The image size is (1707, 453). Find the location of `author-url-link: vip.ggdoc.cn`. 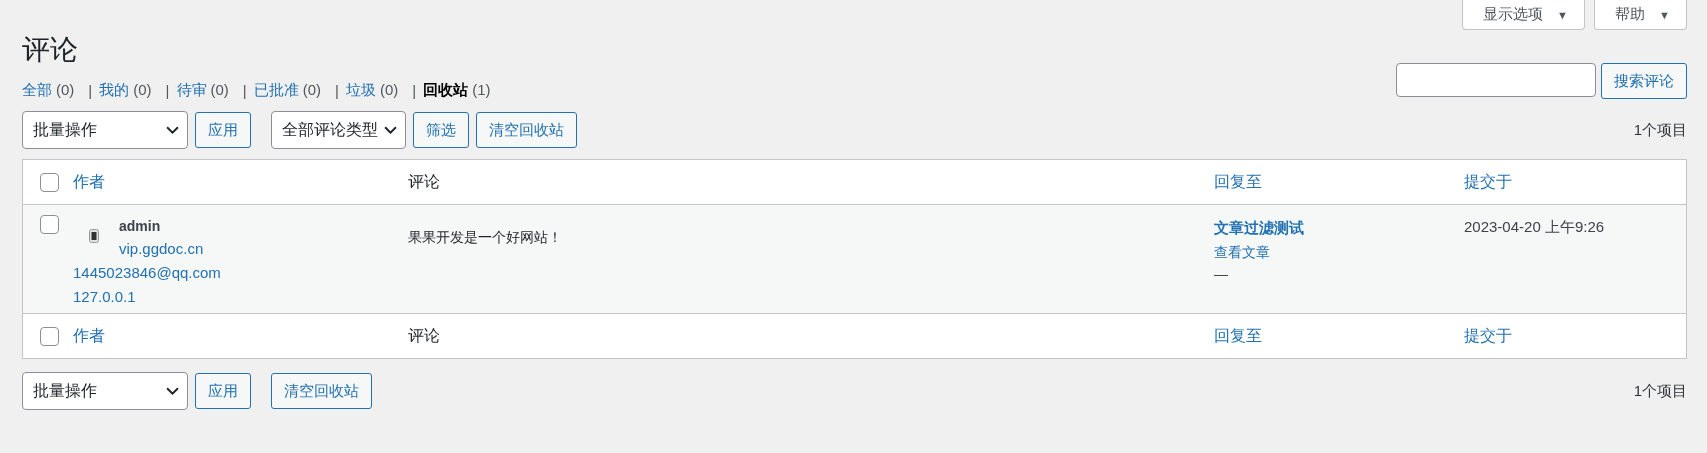

author-url-link: vip.ggdoc.cn is located at coordinates (161, 249).